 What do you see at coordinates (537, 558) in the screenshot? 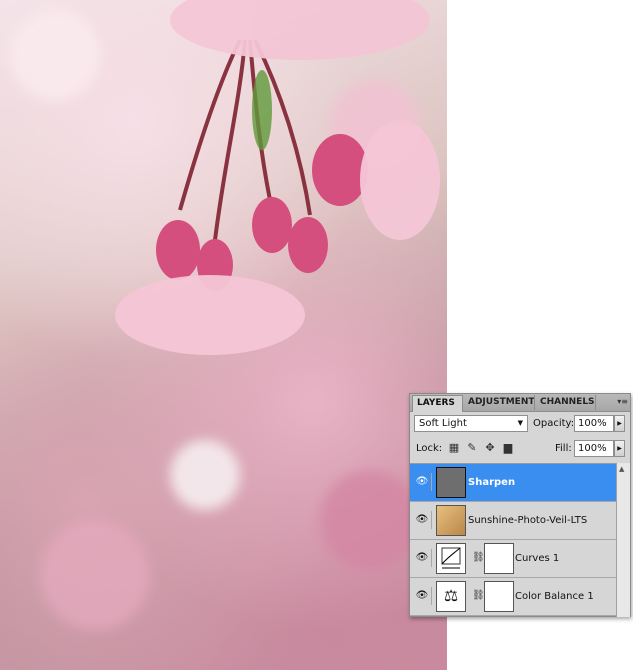
I see `layer-name: Curves 1` at bounding box center [537, 558].